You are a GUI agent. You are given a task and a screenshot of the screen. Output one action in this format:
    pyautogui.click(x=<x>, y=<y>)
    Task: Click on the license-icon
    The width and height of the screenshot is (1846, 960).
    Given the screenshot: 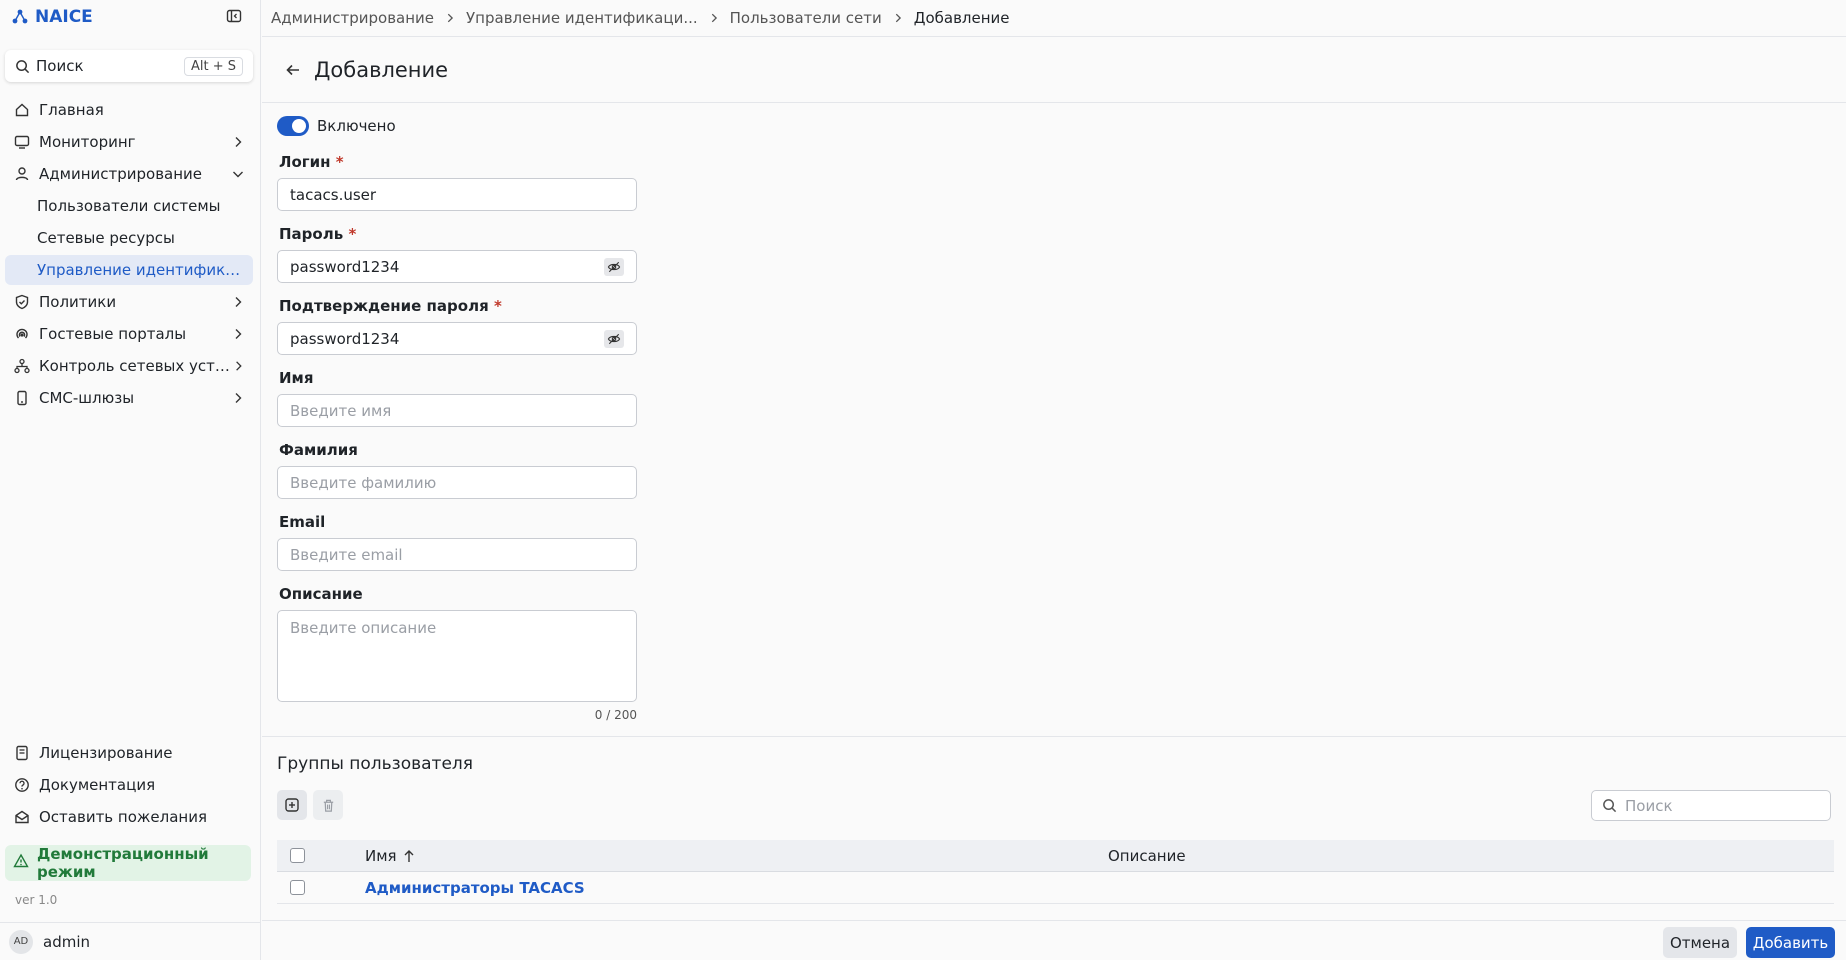 What is the action you would take?
    pyautogui.click(x=22, y=753)
    